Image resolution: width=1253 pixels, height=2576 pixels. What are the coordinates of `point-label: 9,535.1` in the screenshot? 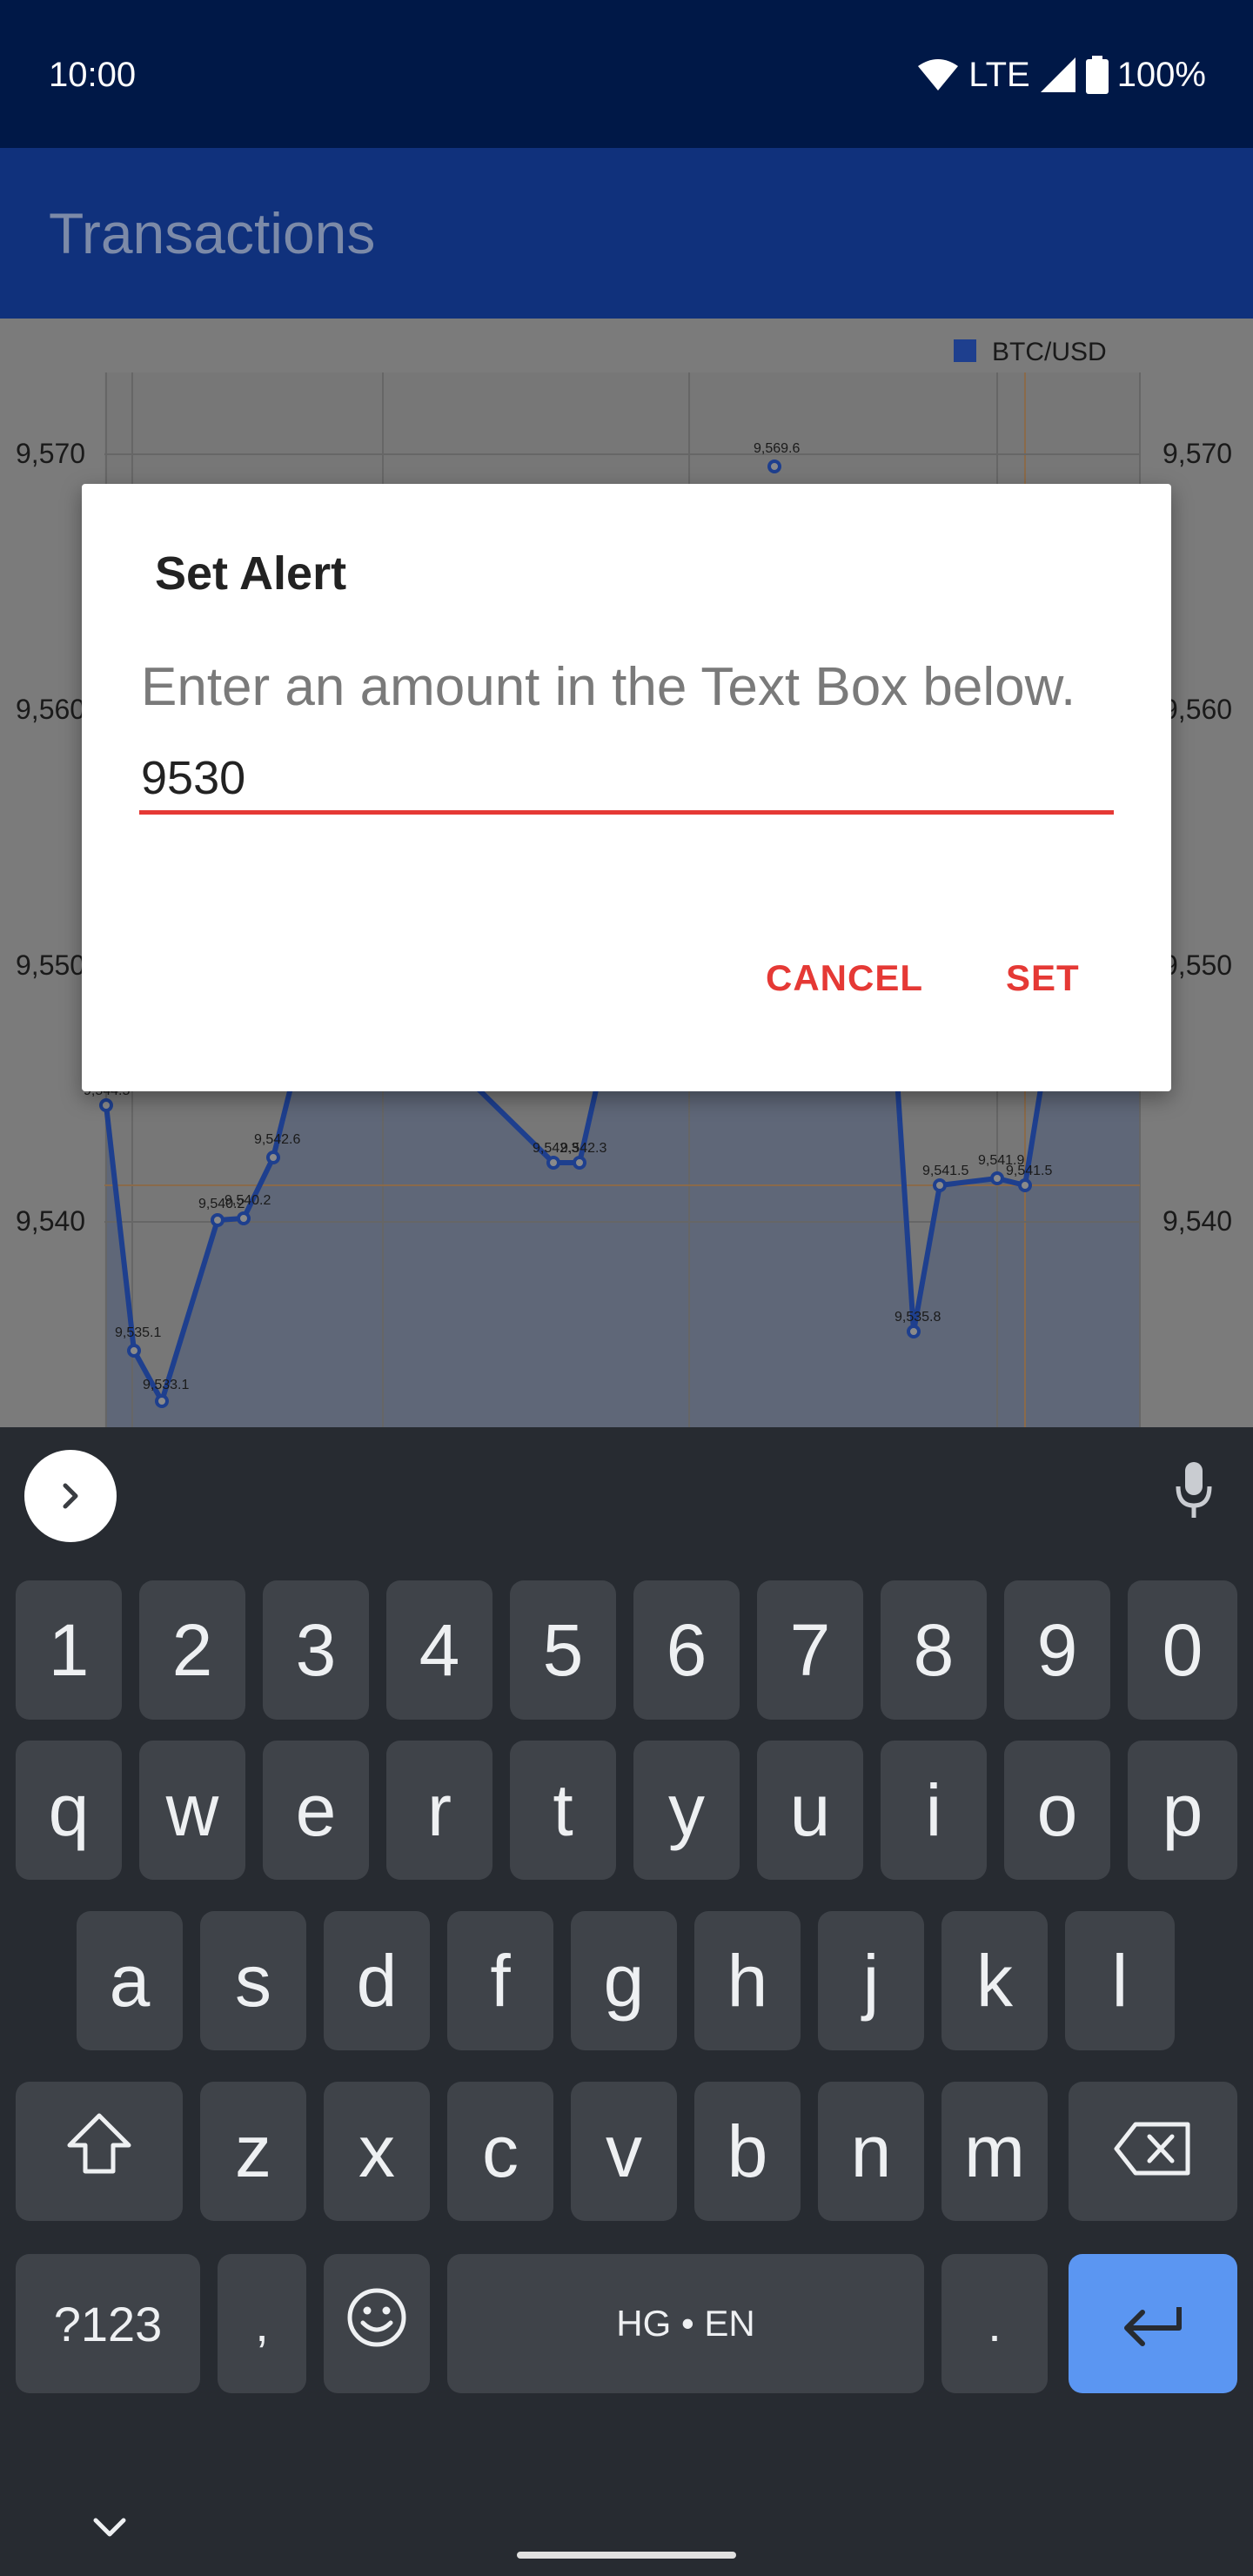 It's located at (138, 1332).